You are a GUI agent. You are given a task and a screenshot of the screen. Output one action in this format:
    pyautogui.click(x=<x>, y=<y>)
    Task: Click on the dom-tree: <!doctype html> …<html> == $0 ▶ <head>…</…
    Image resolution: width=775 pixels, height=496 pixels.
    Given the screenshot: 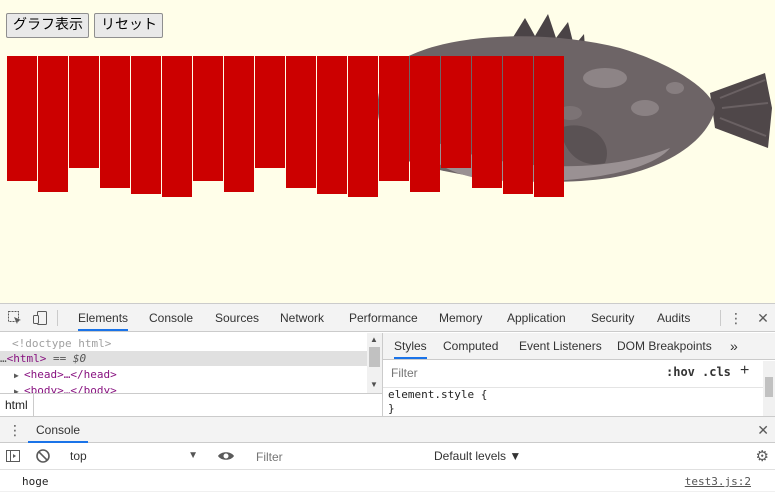 What is the action you would take?
    pyautogui.click(x=191, y=363)
    